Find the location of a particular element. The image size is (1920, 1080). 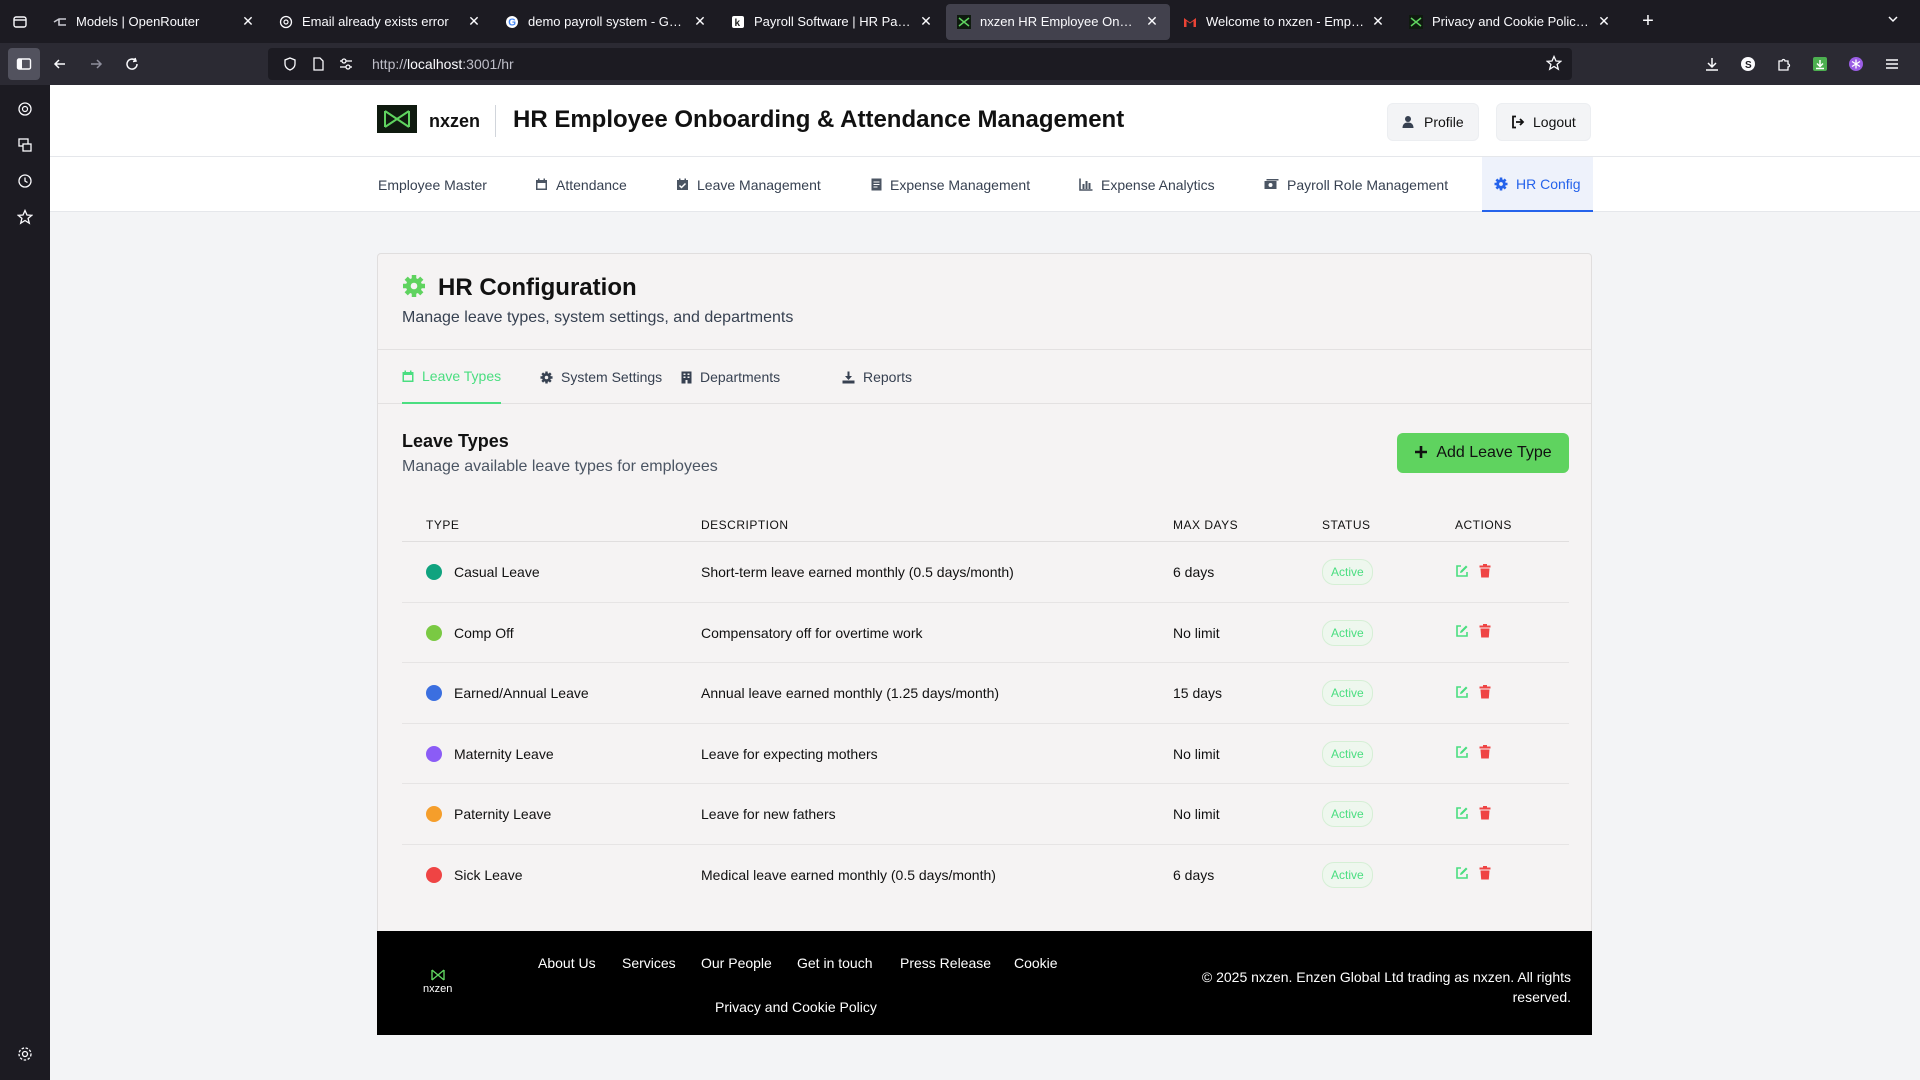

nav-attendance: Attendance is located at coordinates (581, 184).